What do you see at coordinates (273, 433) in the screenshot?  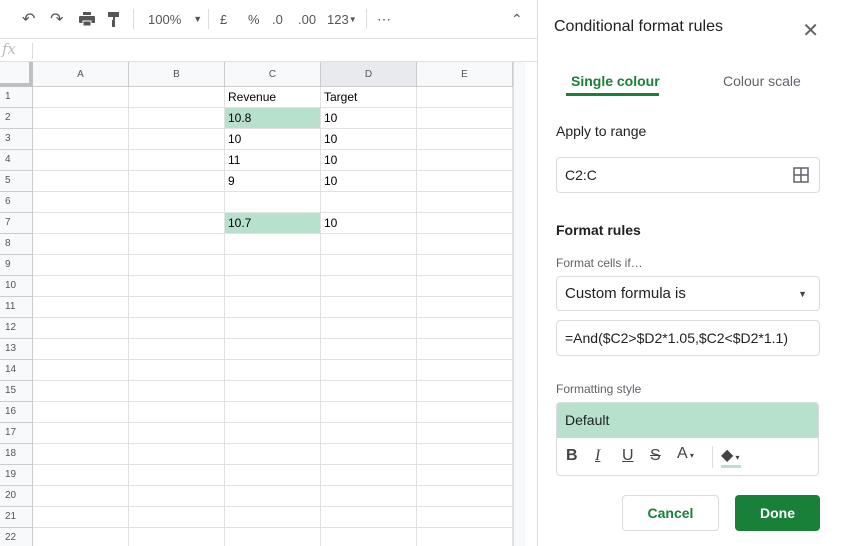 I see `cell-c17` at bounding box center [273, 433].